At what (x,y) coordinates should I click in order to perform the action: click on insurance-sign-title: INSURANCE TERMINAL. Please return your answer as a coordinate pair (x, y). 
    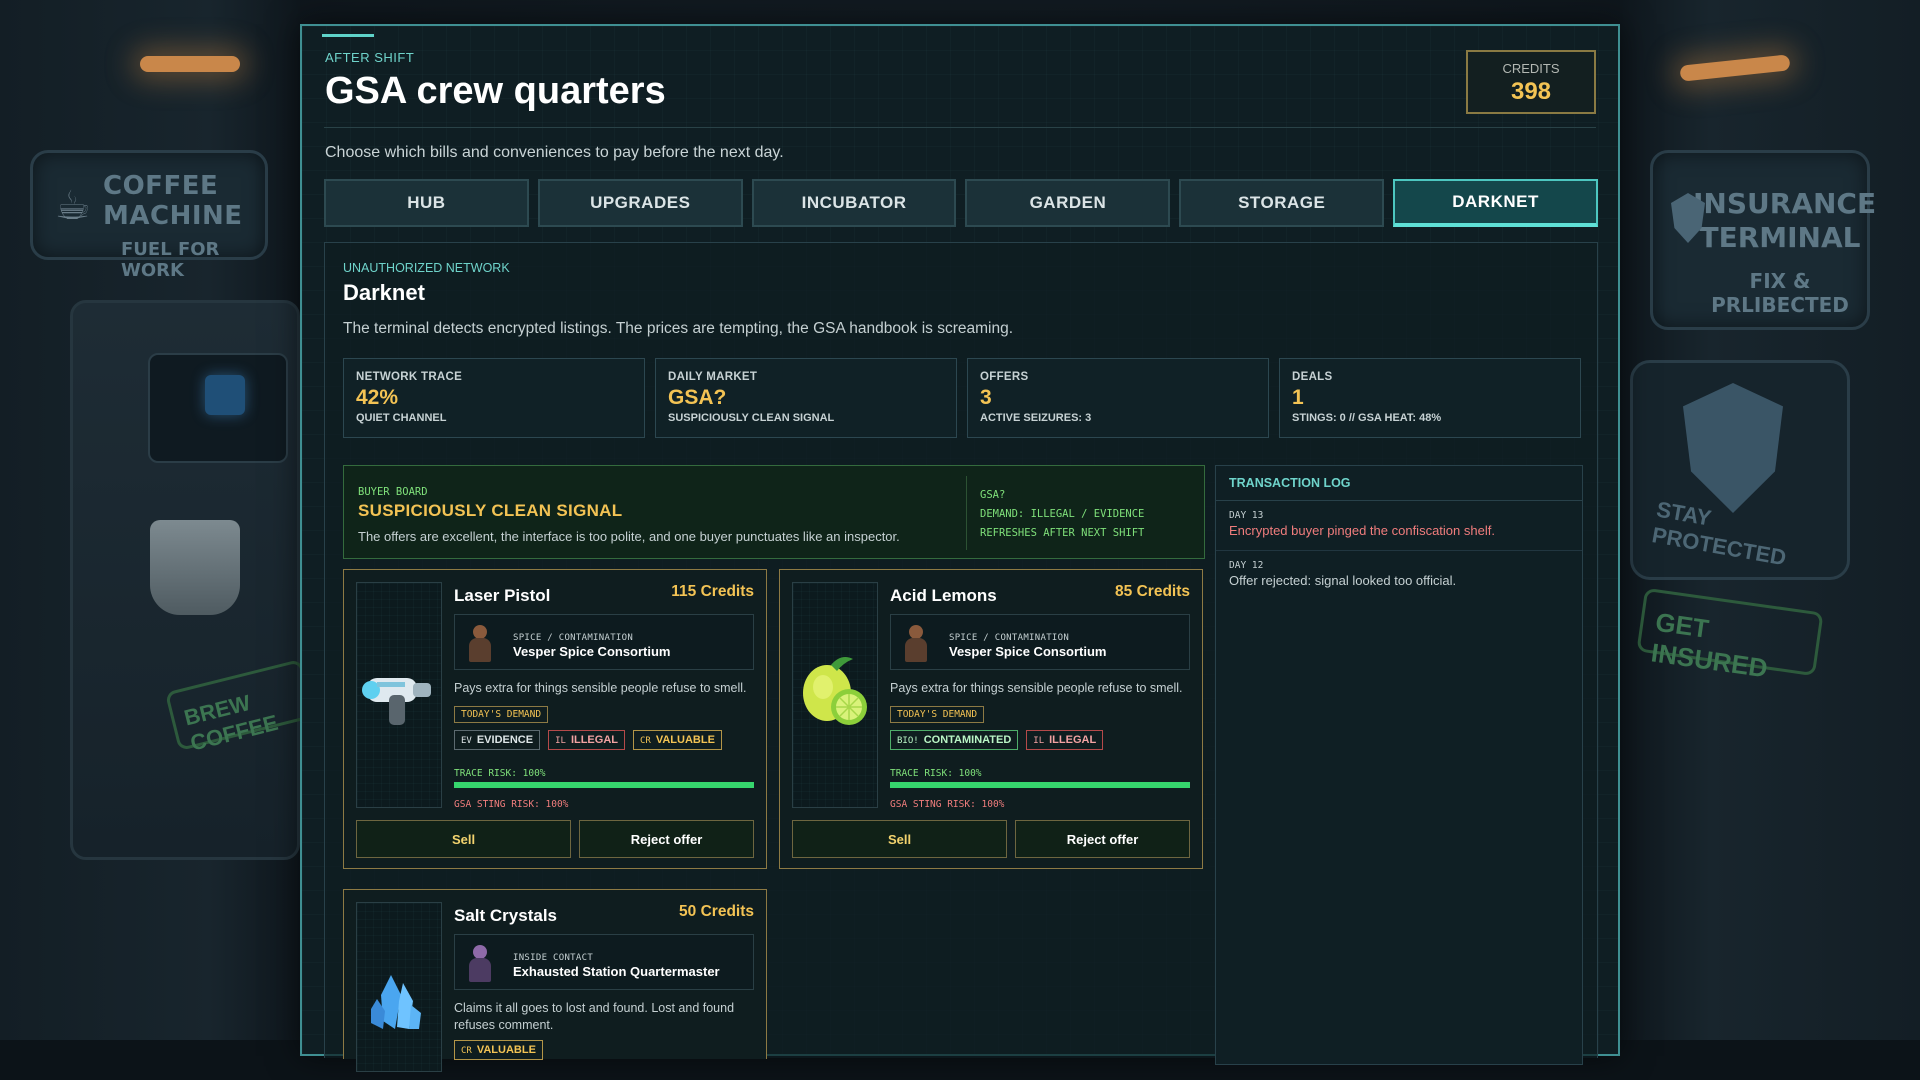
    Looking at the image, I should click on (1785, 220).